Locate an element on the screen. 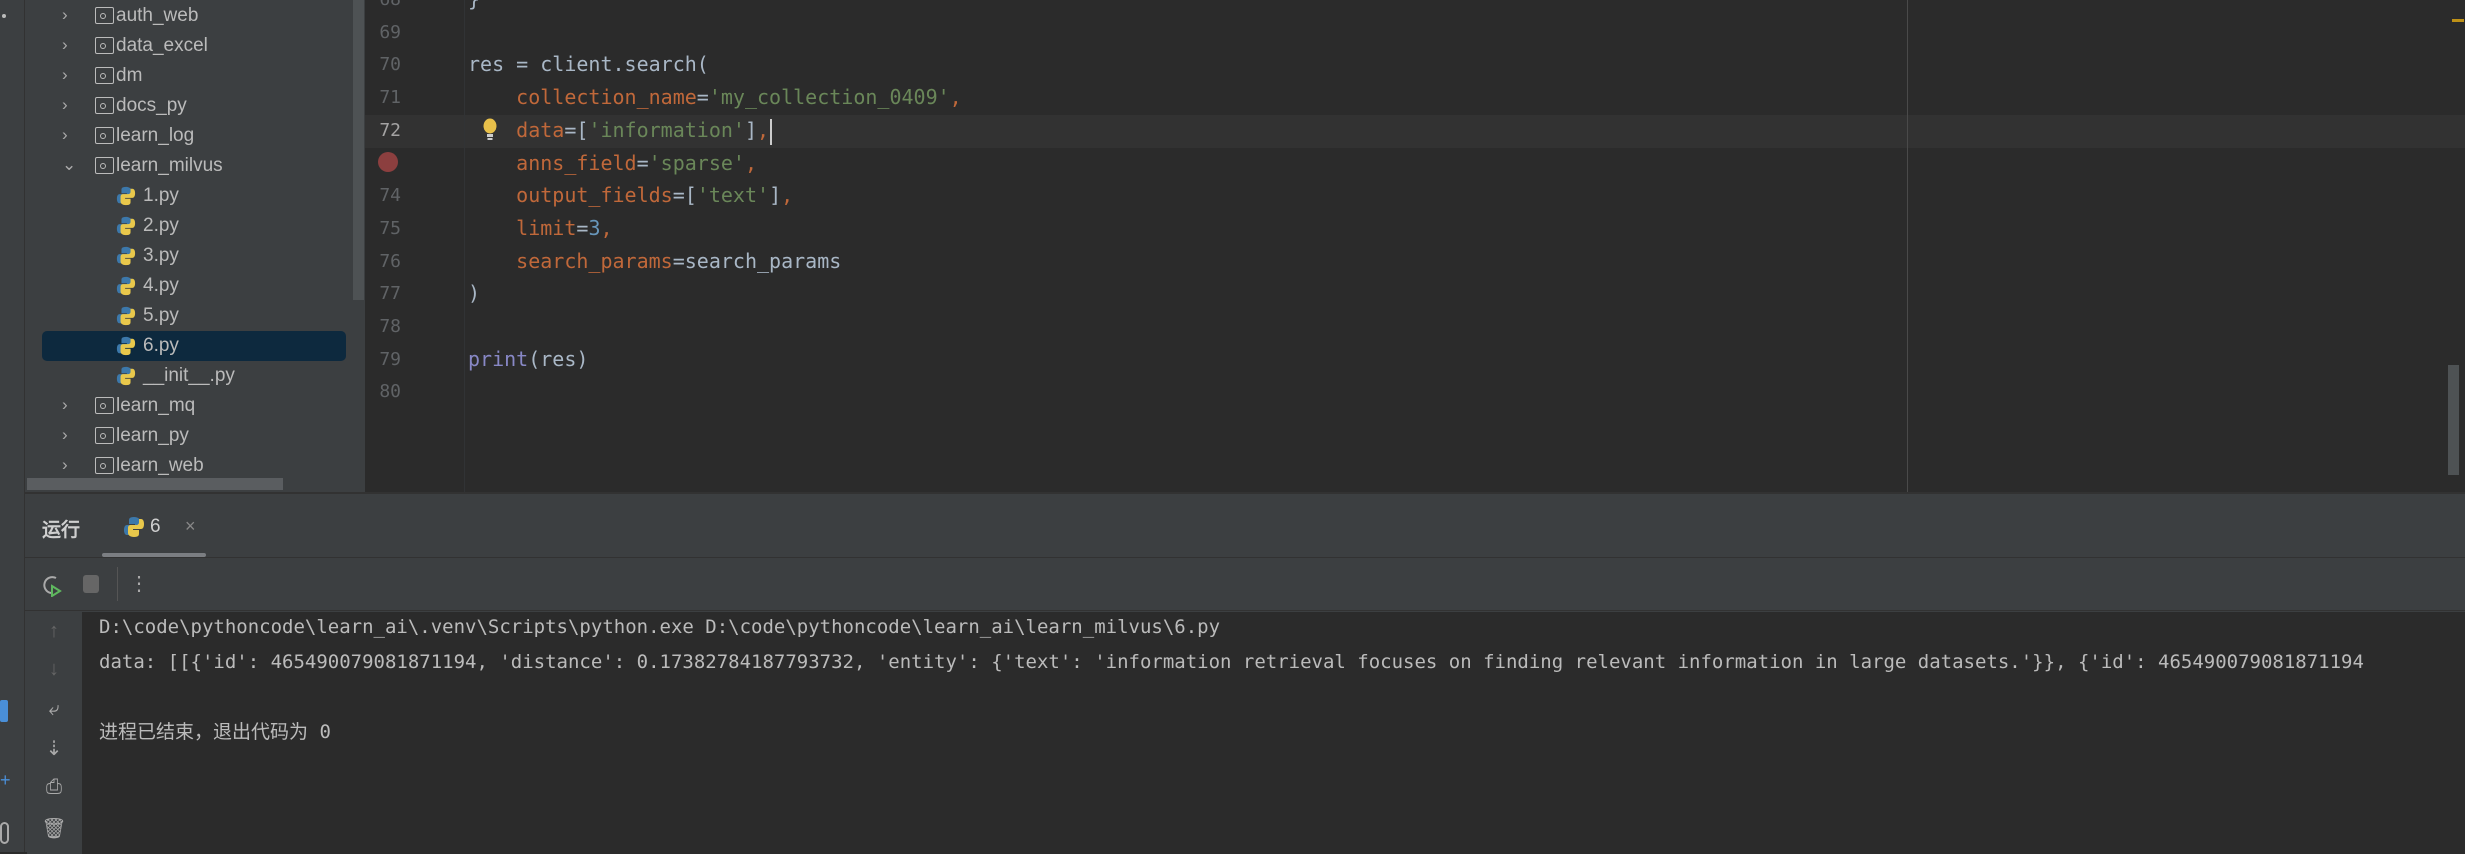 This screenshot has width=2465, height=854. tree-item-label: 6.py is located at coordinates (161, 345).